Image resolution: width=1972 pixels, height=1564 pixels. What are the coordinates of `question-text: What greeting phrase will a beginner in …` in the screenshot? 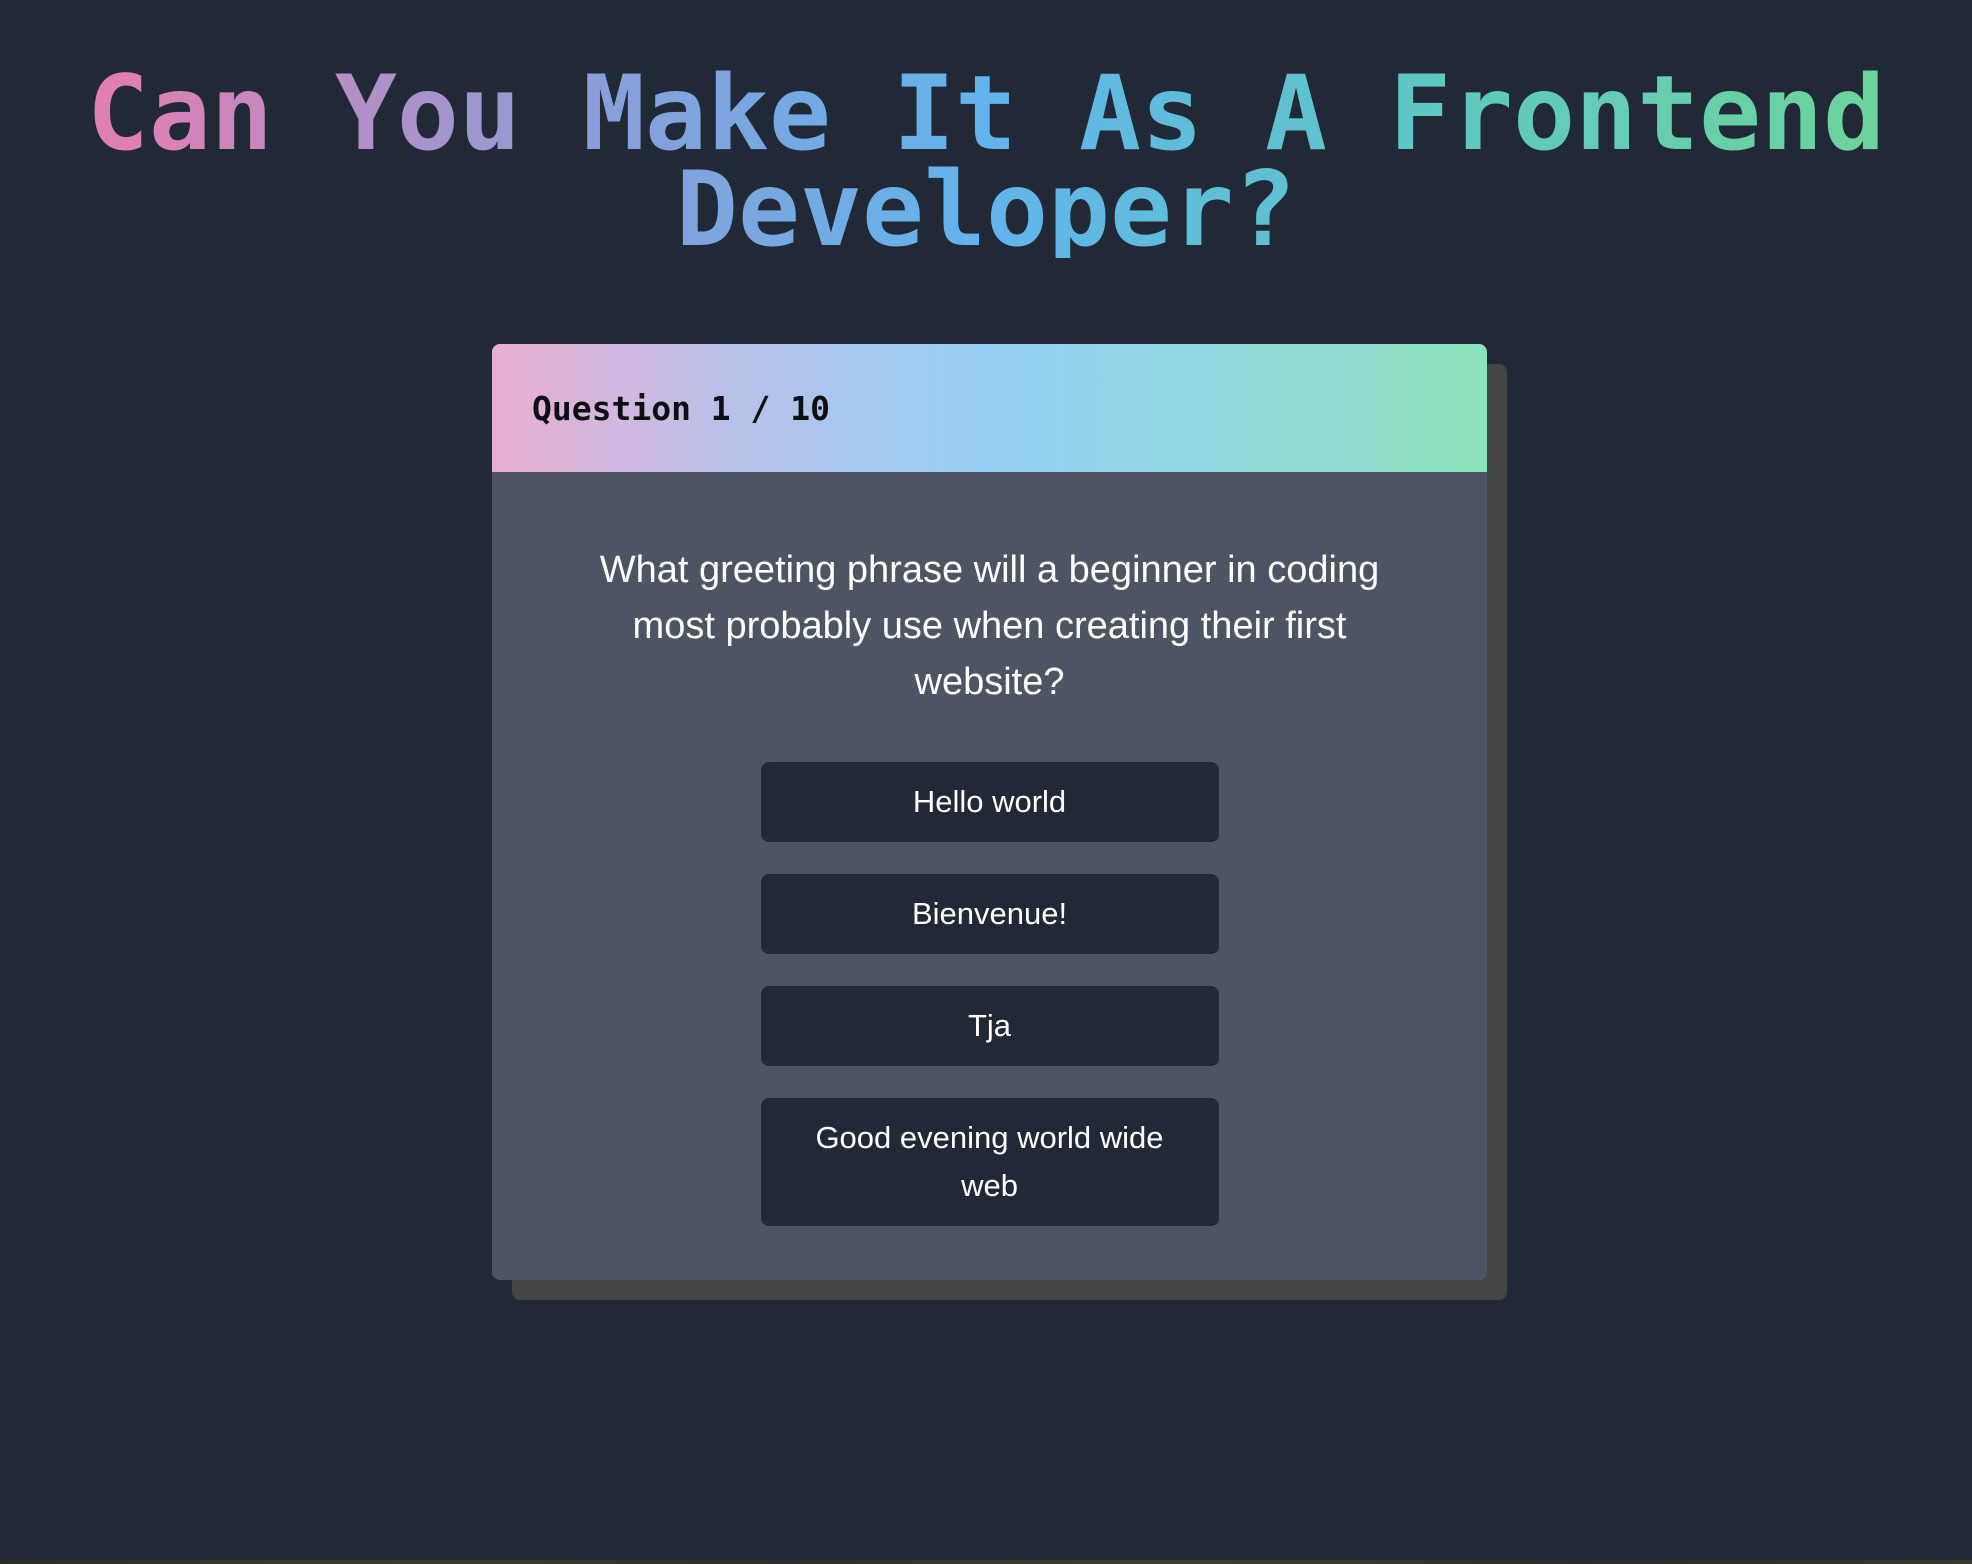 It's located at (989, 626).